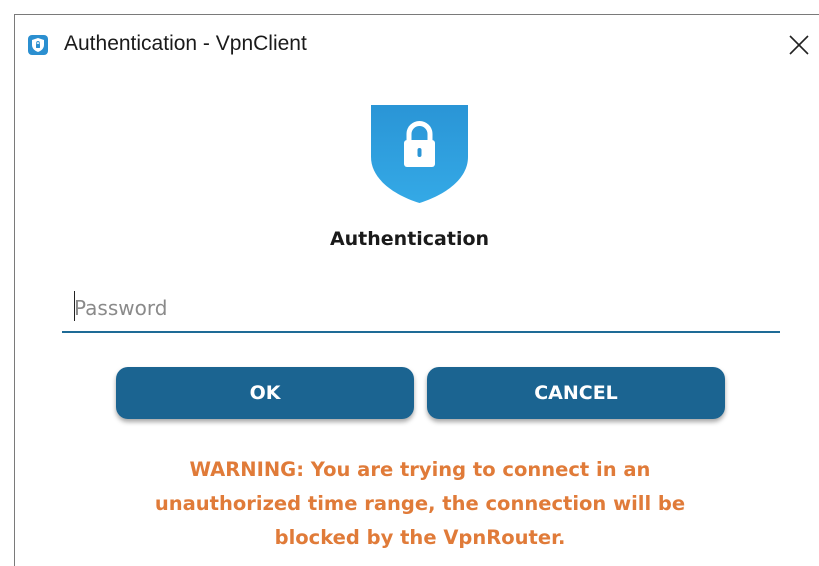 The image size is (819, 566). I want to click on close-button, so click(799, 45).